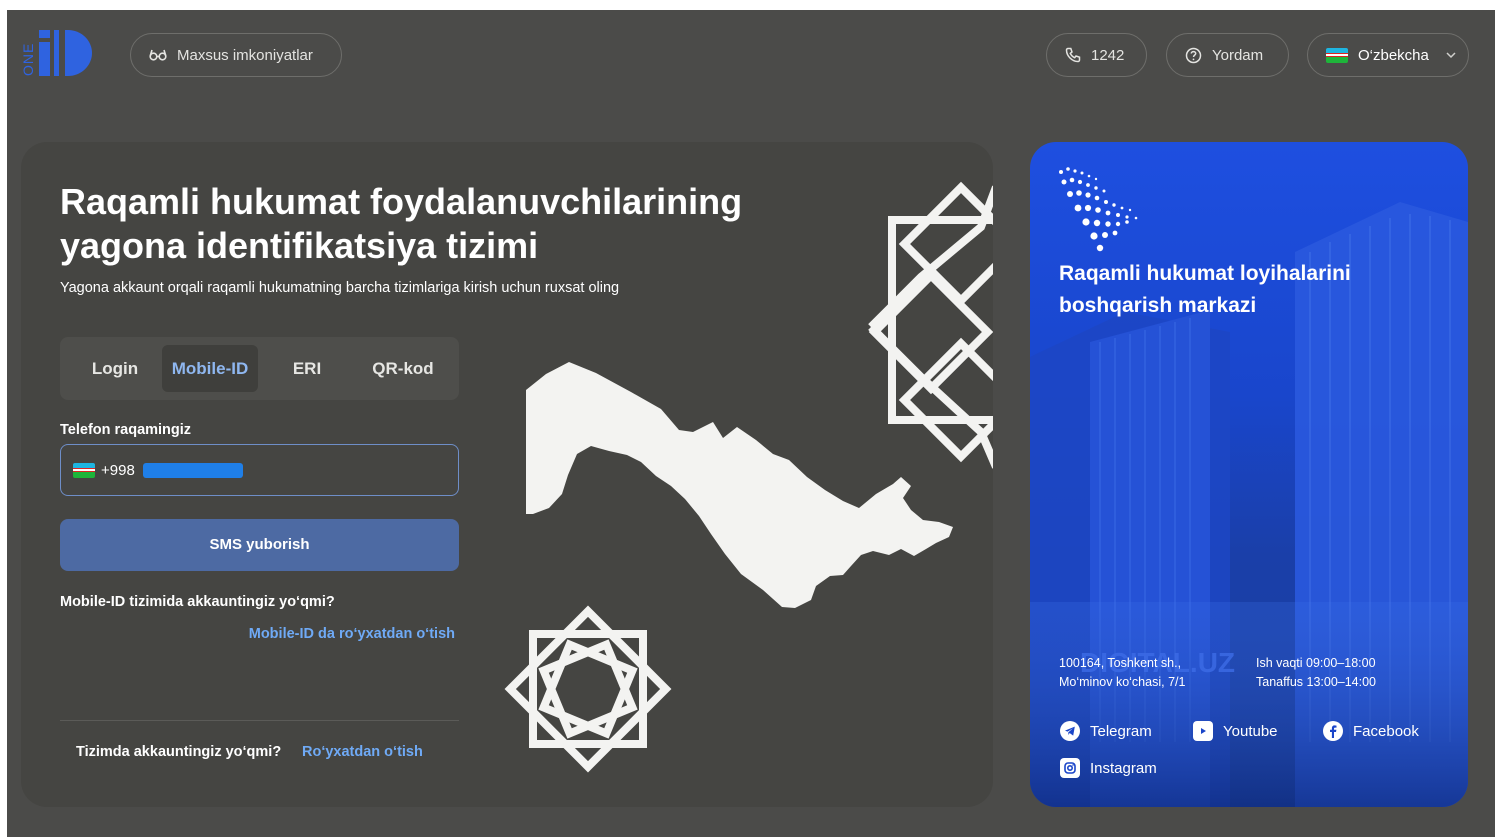  Describe the element at coordinates (192, 470) in the screenshot. I see `redacted-phone-number` at that location.